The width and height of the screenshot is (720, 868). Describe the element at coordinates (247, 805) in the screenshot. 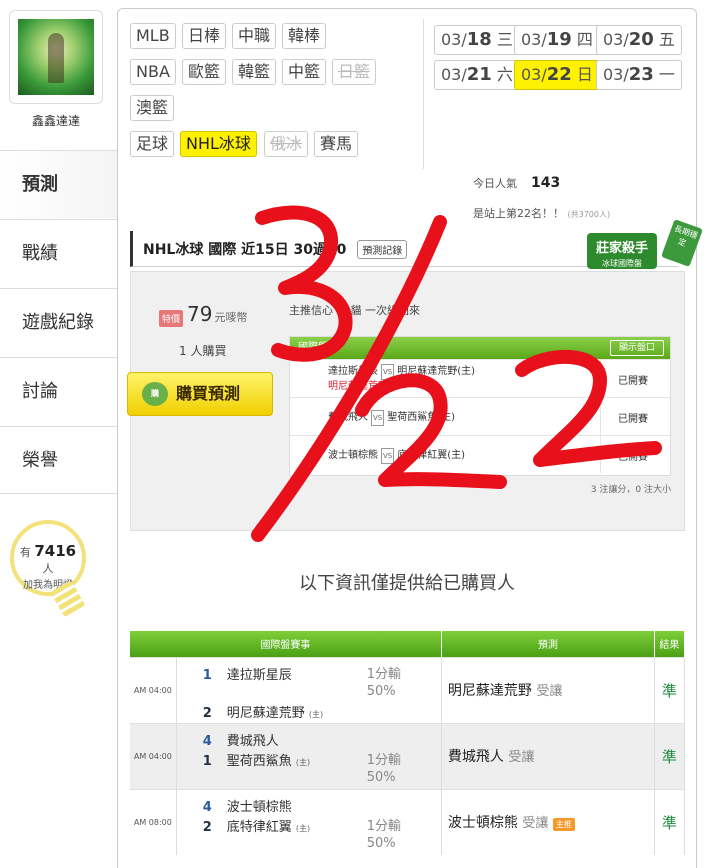

I see `away-line: 4 波士頓棕熊` at that location.